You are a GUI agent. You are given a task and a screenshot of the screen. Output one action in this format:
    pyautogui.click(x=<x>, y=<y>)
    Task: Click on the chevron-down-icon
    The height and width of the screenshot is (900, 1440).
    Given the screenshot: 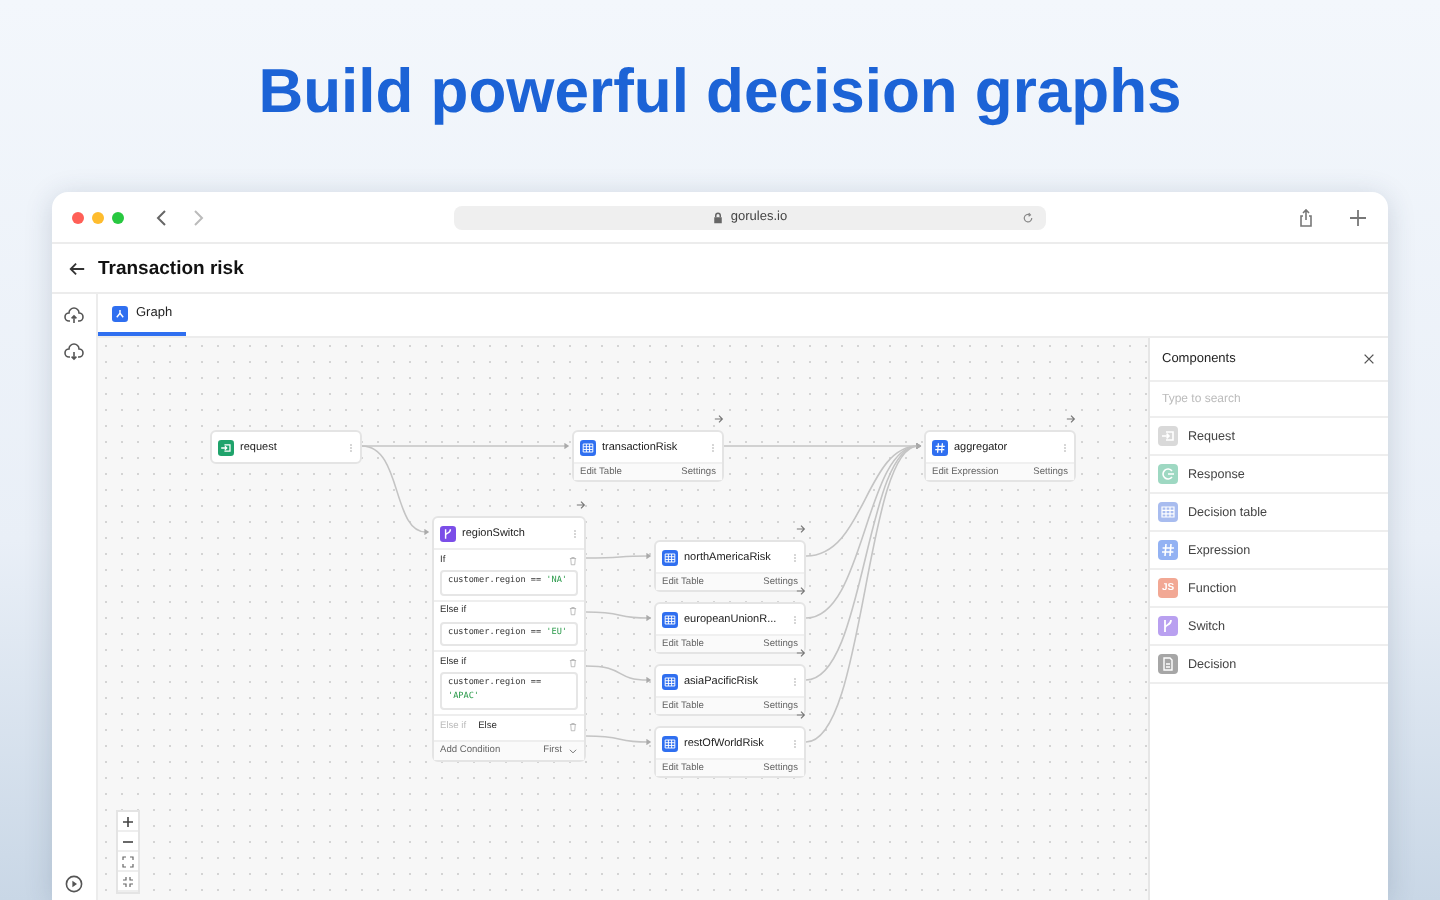 What is the action you would take?
    pyautogui.click(x=573, y=751)
    